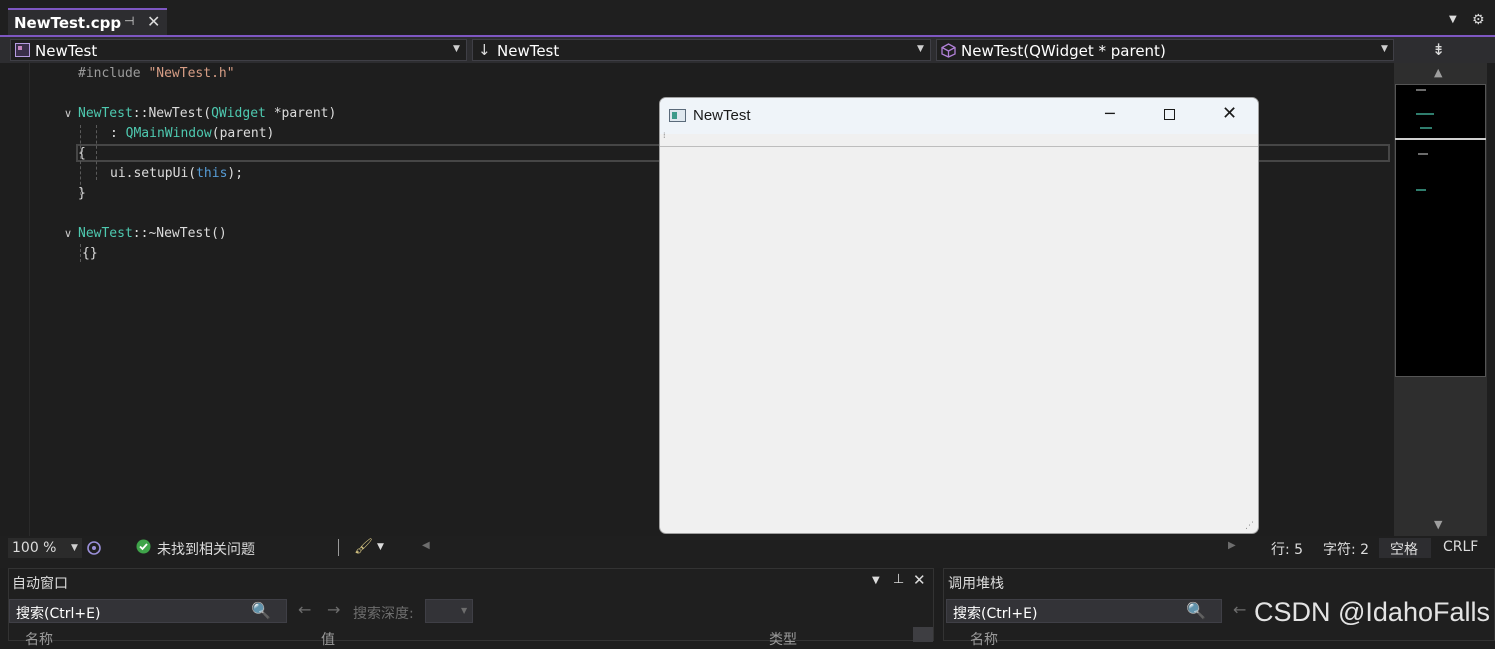  I want to click on minimize-icon: ─, so click(1110, 113).